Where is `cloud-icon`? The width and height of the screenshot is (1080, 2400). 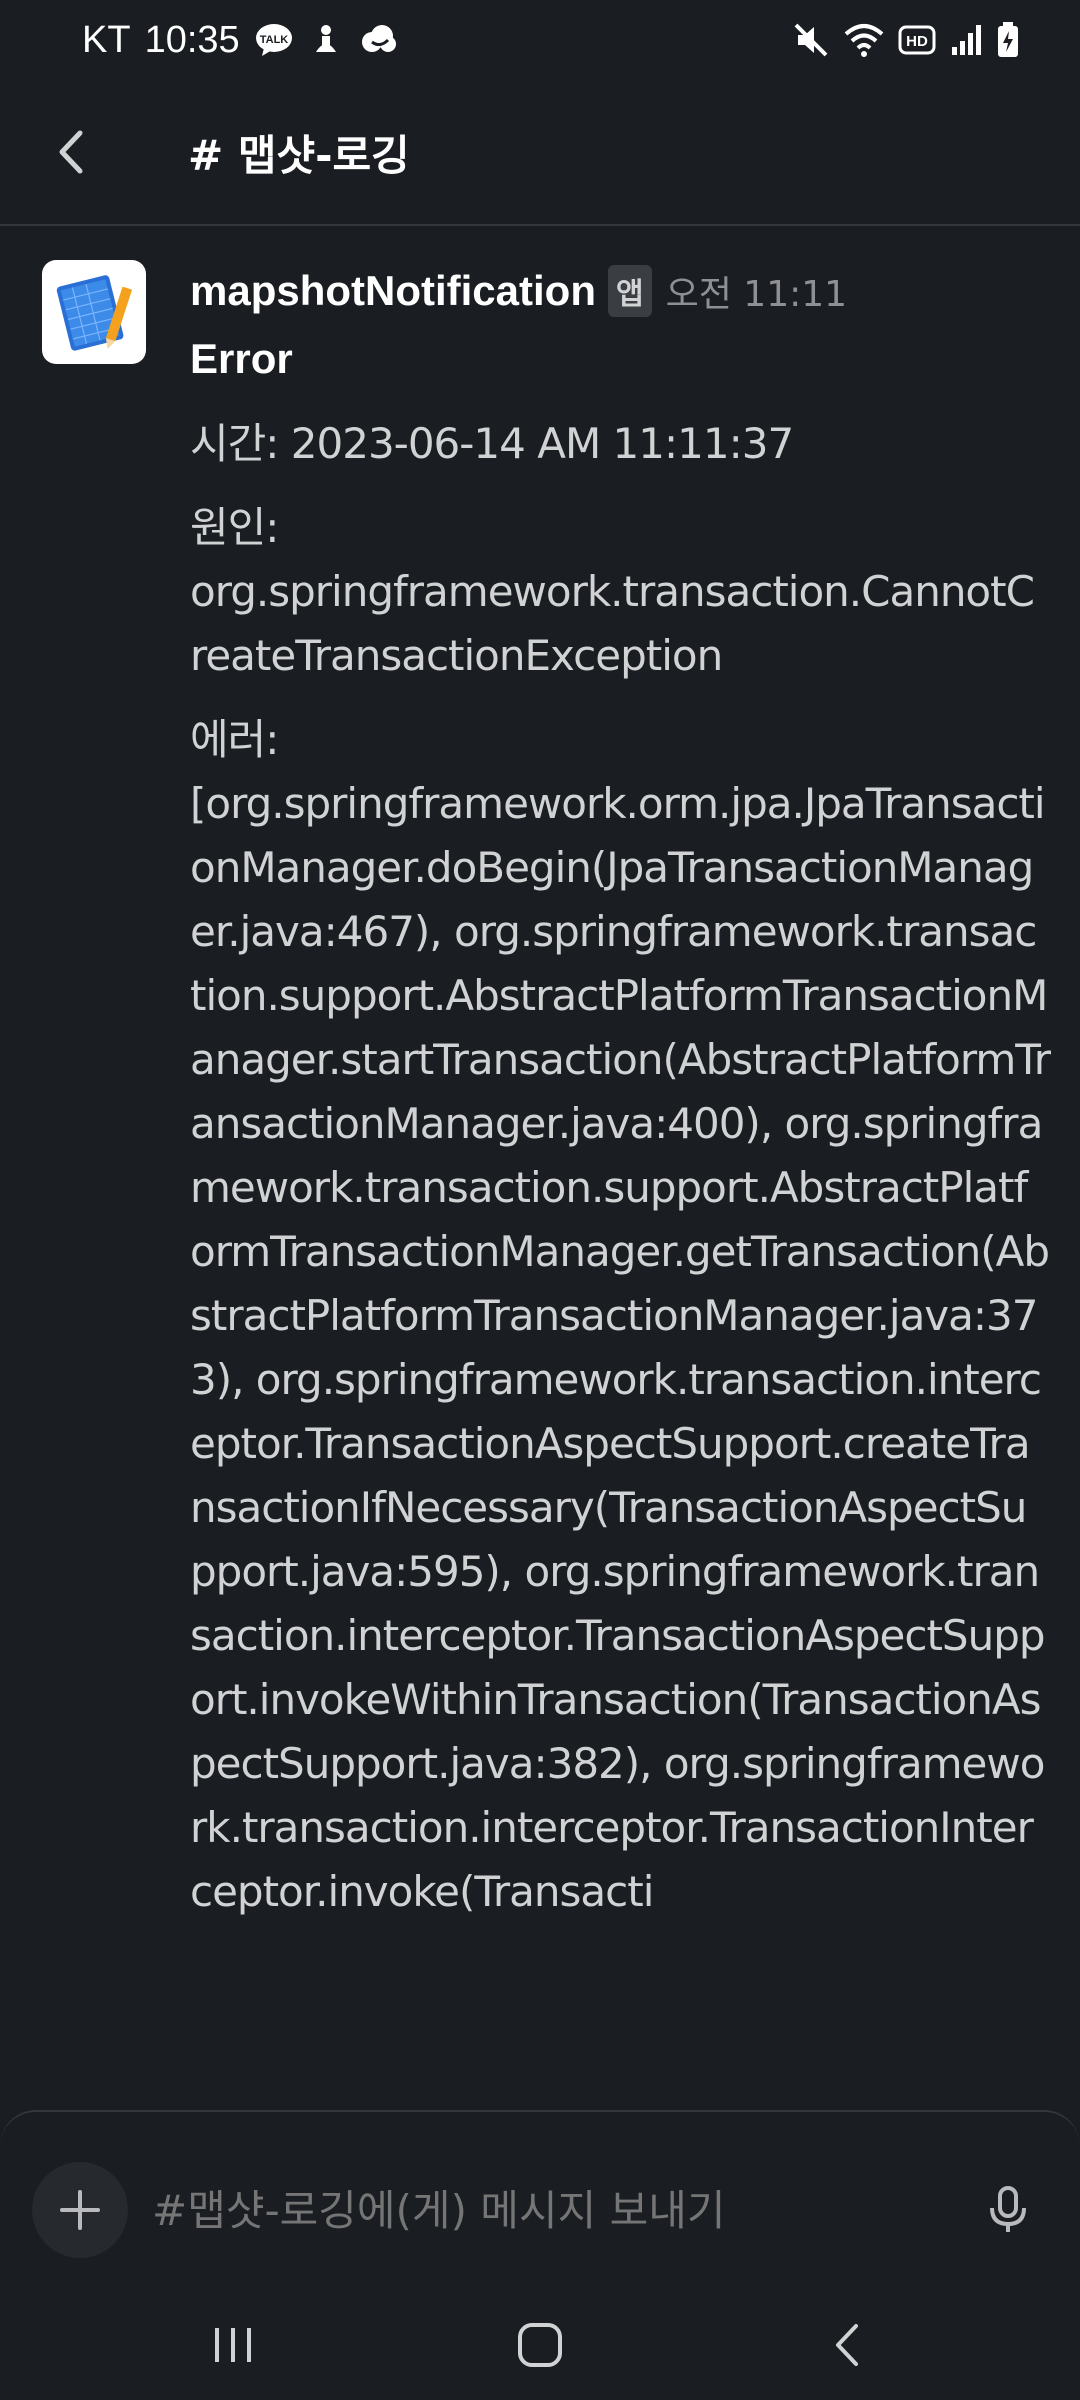
cloud-icon is located at coordinates (378, 40).